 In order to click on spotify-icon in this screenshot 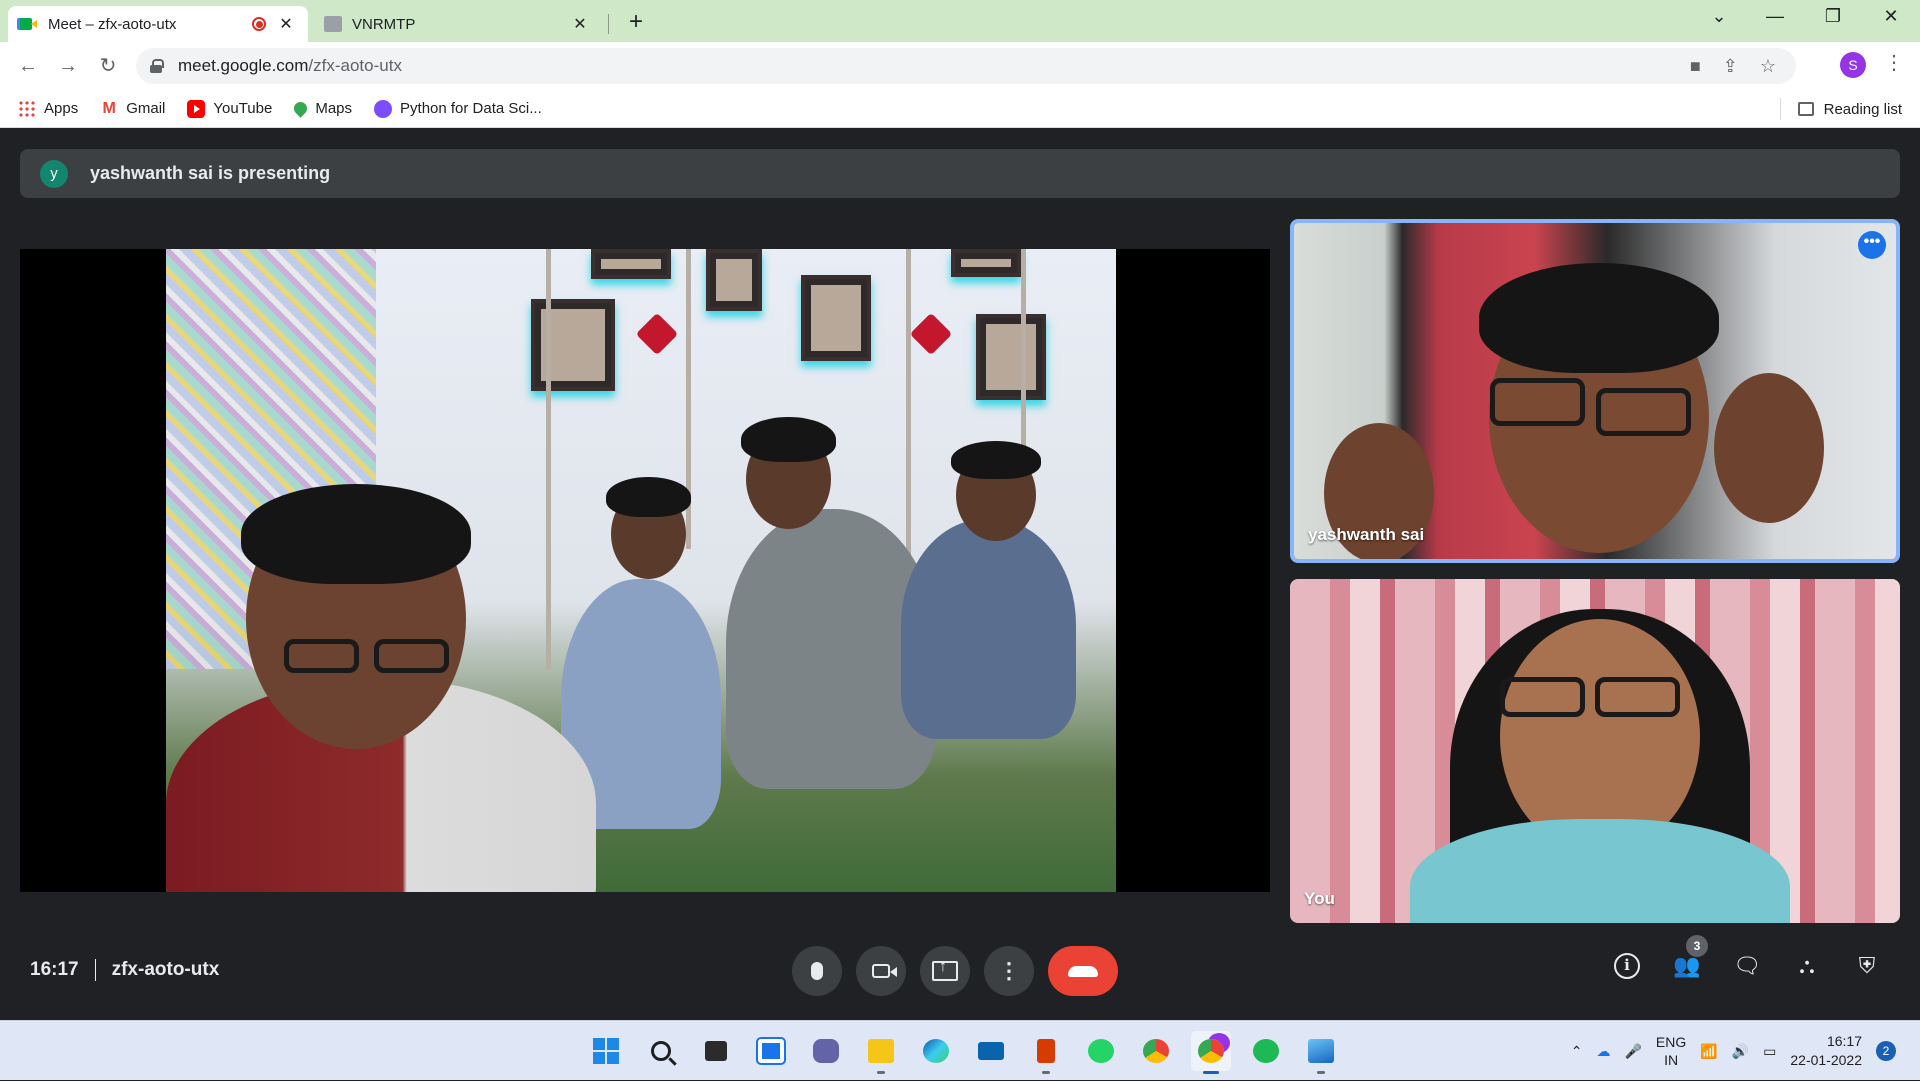, I will do `click(1266, 1051)`.